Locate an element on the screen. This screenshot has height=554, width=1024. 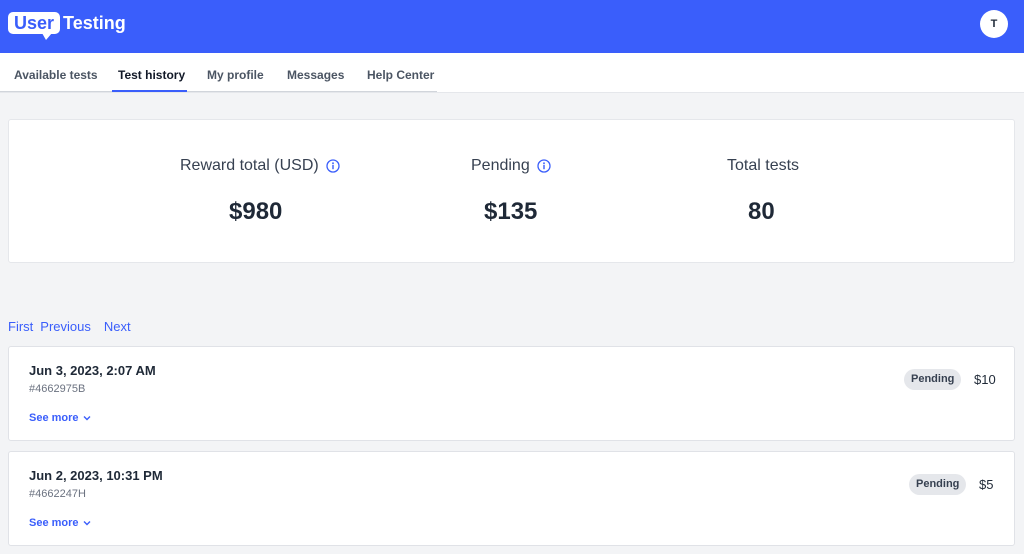
total-tests-value: 80 is located at coordinates (761, 211).